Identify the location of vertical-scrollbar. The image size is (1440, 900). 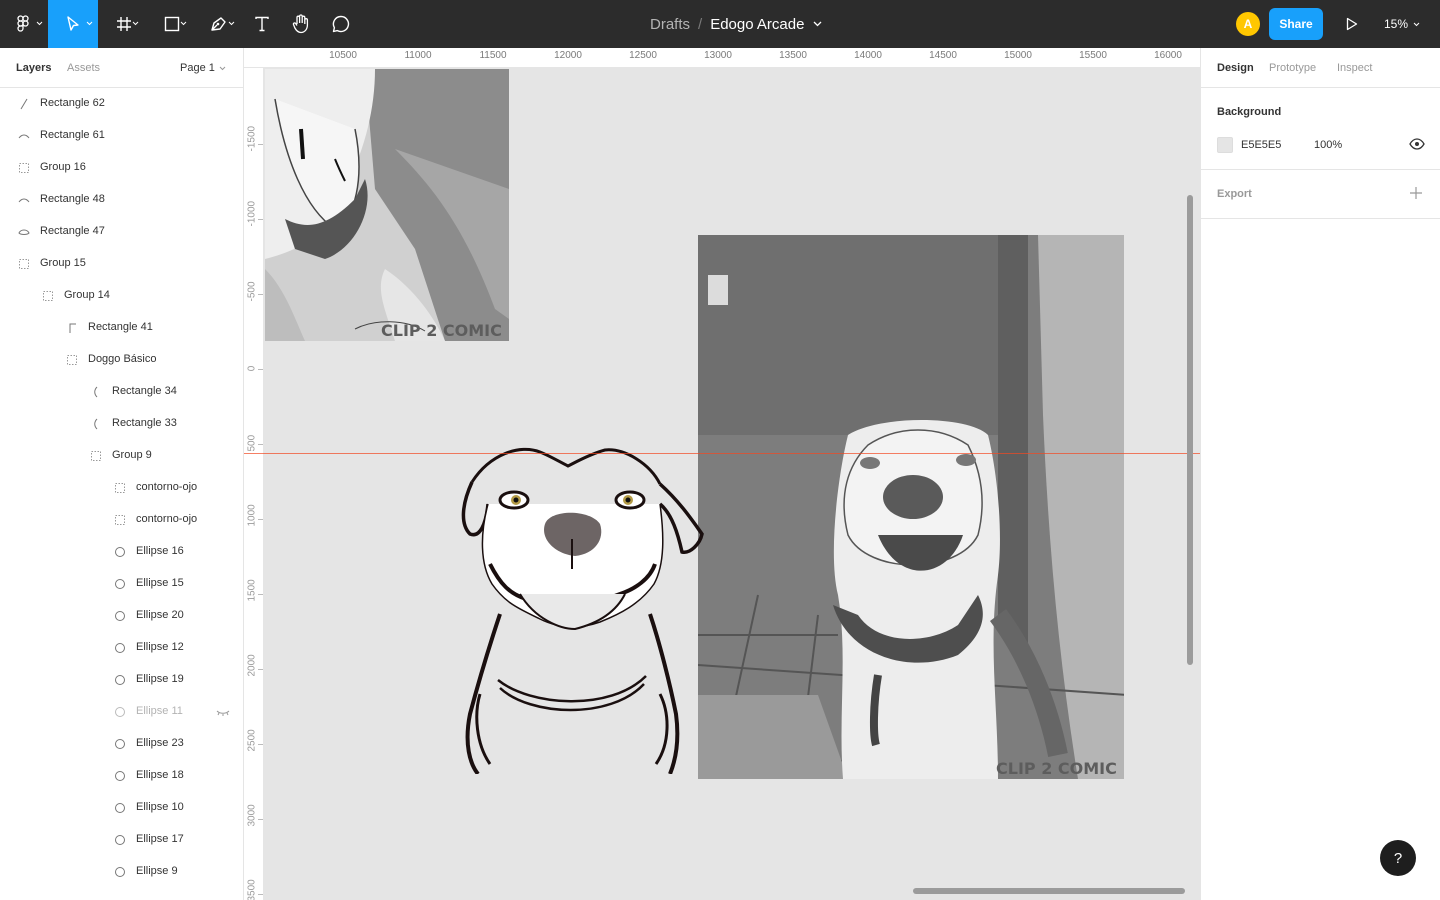
(1190, 430).